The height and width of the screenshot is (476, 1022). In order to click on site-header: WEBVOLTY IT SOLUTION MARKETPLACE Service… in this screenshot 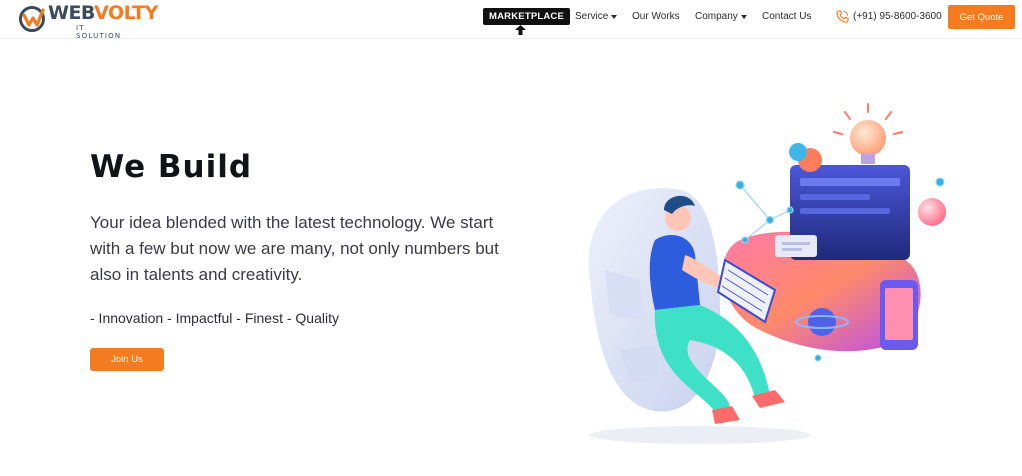, I will do `click(511, 20)`.